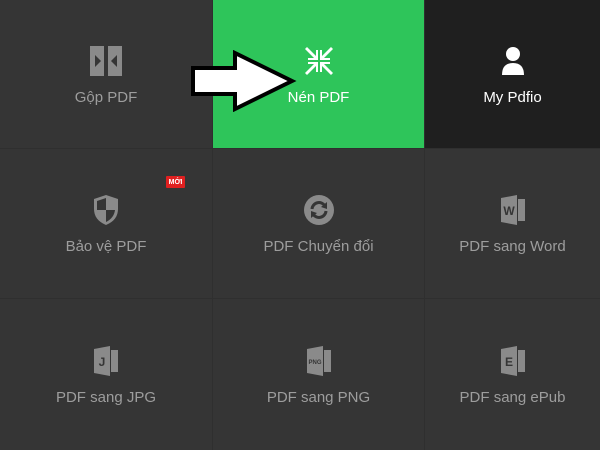 The height and width of the screenshot is (450, 600). What do you see at coordinates (318, 397) in the screenshot?
I see `tile-png-label: PDF sang PNG` at bounding box center [318, 397].